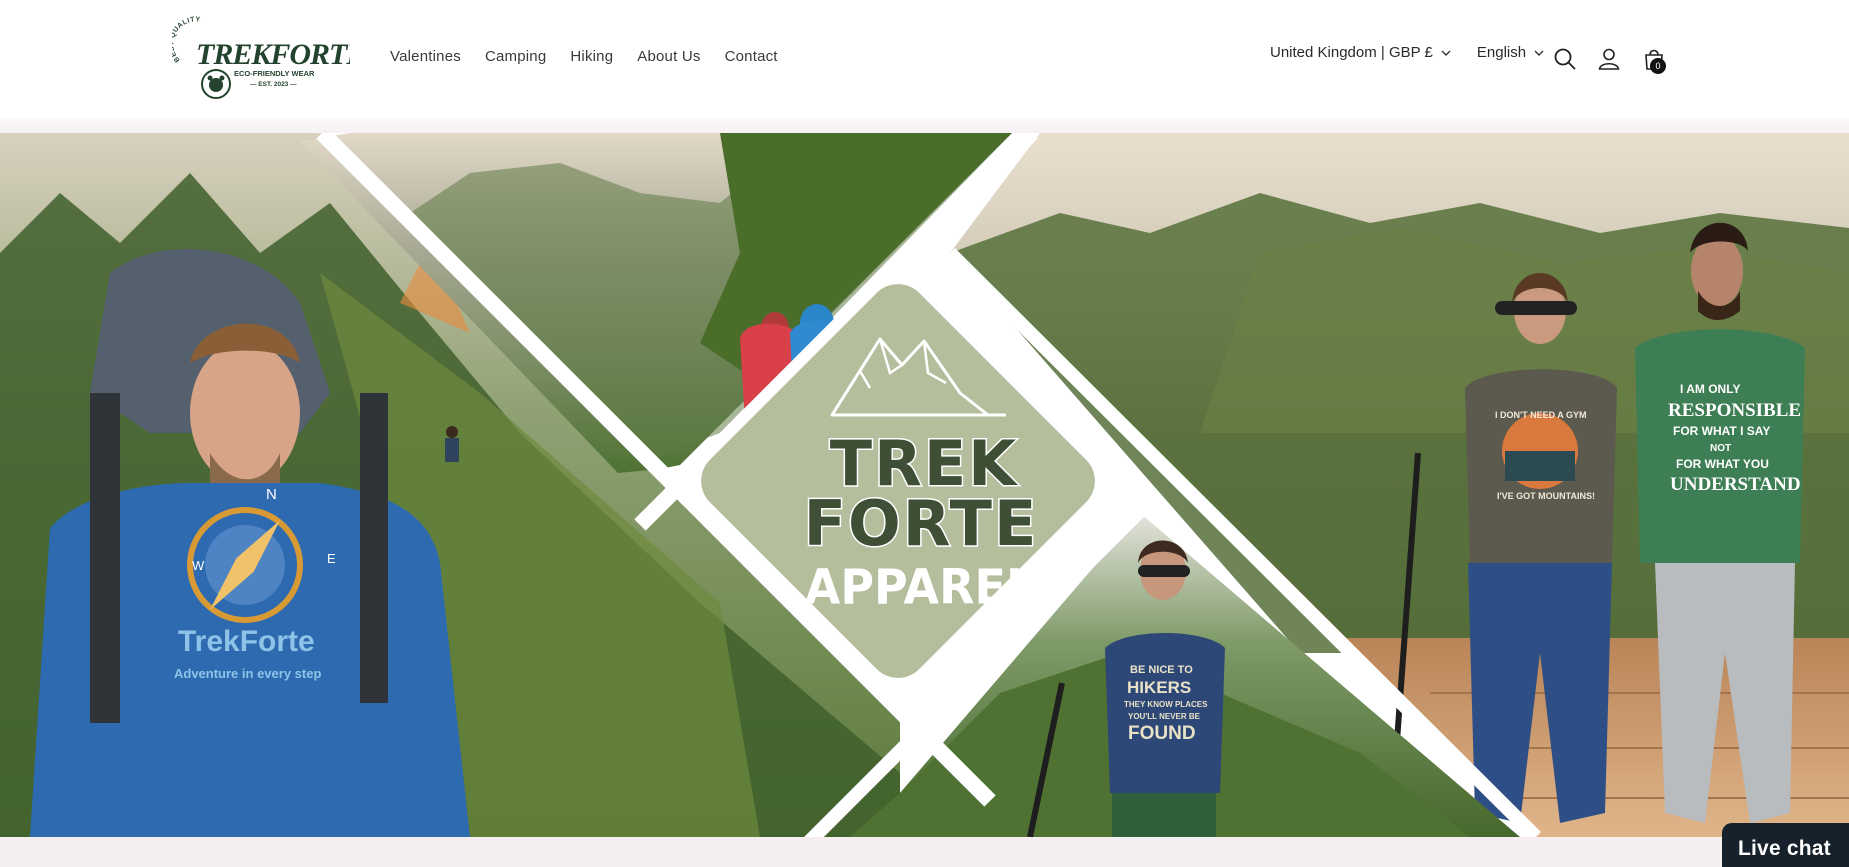 This screenshot has height=867, width=1849. I want to click on live-chat-button: Live chat, so click(1785, 845).